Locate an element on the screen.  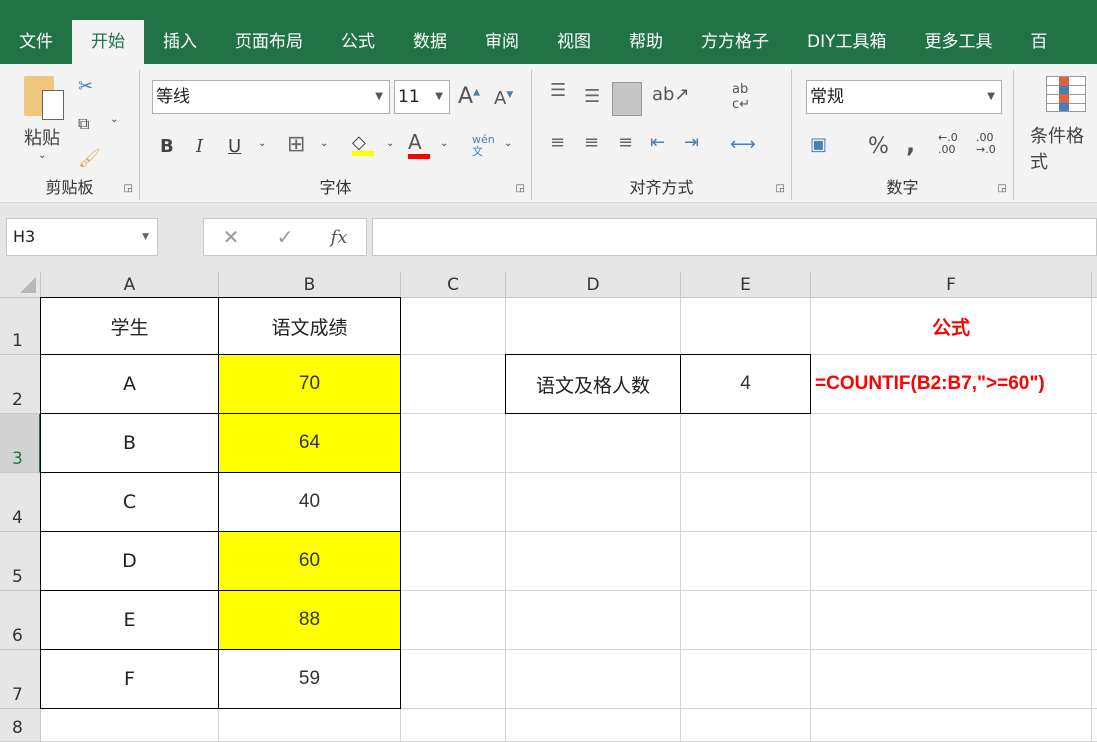
format-painter-icon: 🖌 is located at coordinates (89, 158).